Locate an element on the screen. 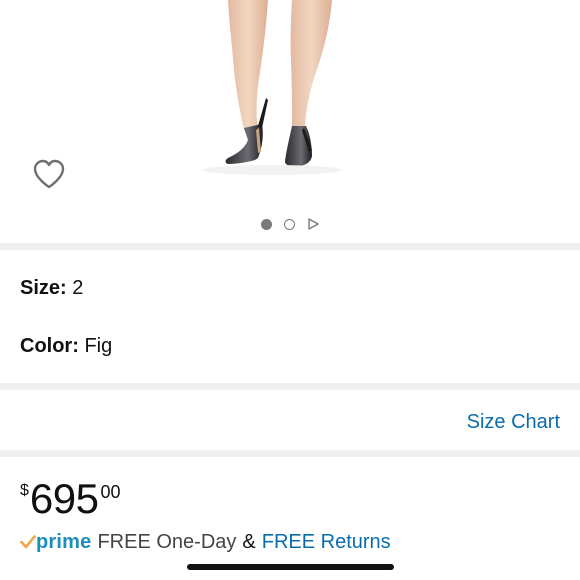  delivery-info: prime FREE One-Day & FREE Returns is located at coordinates (205, 542).